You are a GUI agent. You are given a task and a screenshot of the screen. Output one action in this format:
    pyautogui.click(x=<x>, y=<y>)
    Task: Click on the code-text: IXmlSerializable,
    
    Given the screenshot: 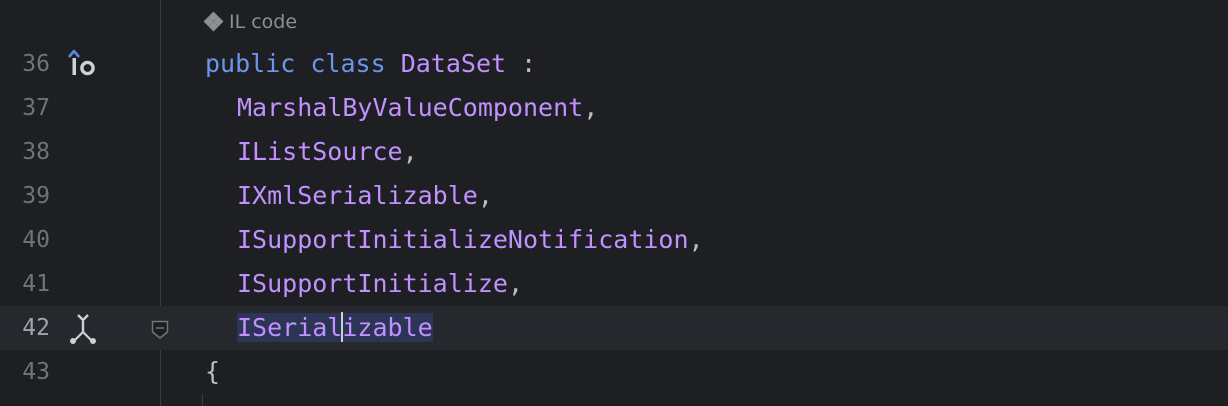 What is the action you would take?
    pyautogui.click(x=365, y=196)
    